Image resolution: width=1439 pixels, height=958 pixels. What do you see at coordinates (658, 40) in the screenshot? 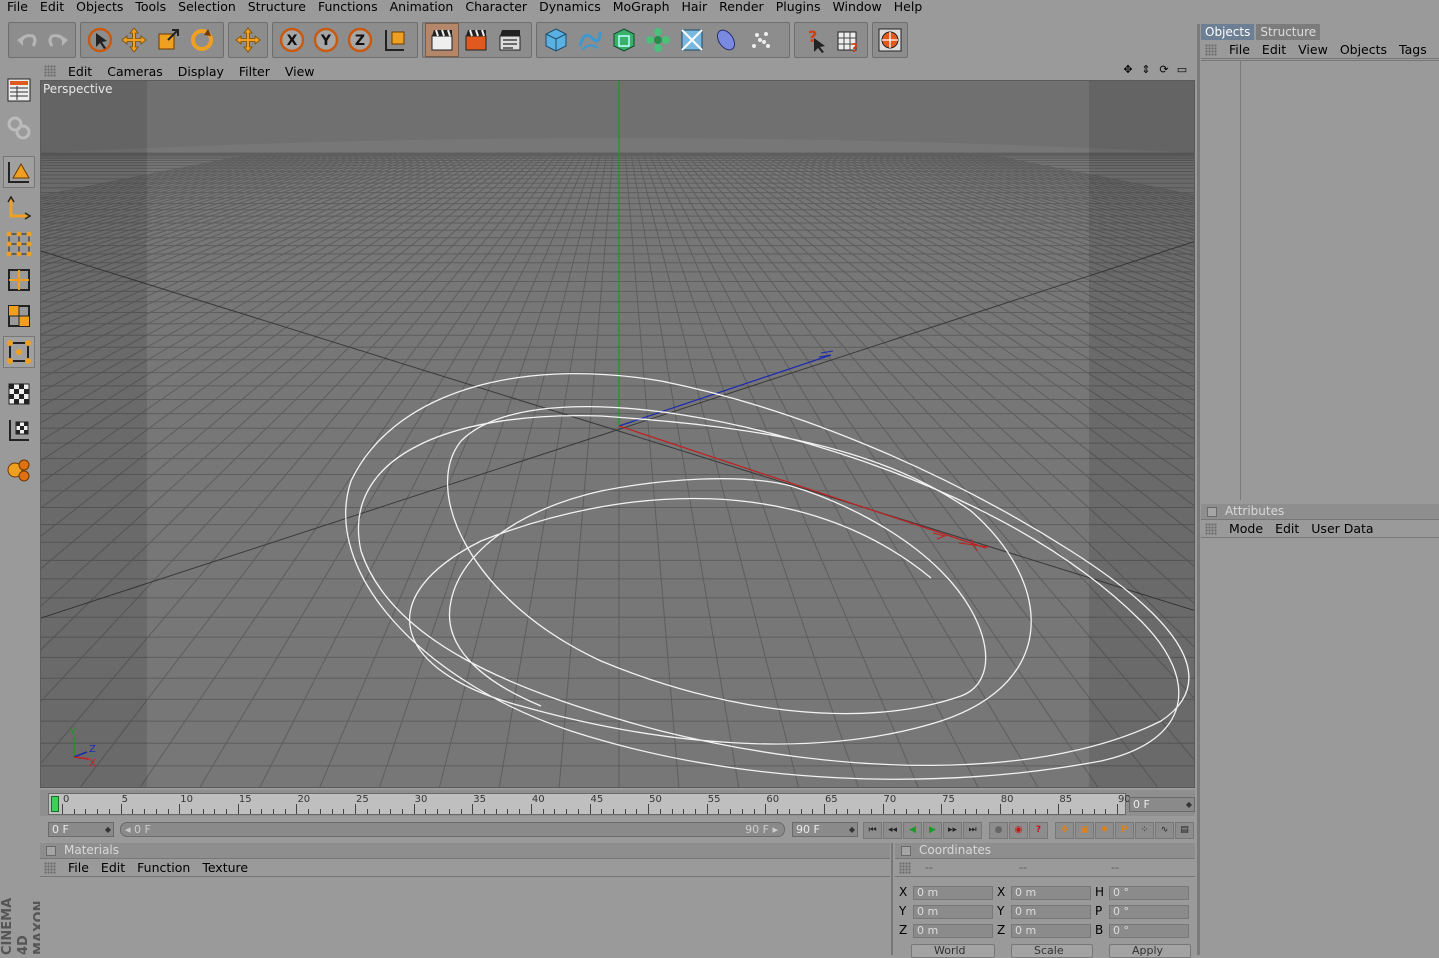
I see `array-object-button` at bounding box center [658, 40].